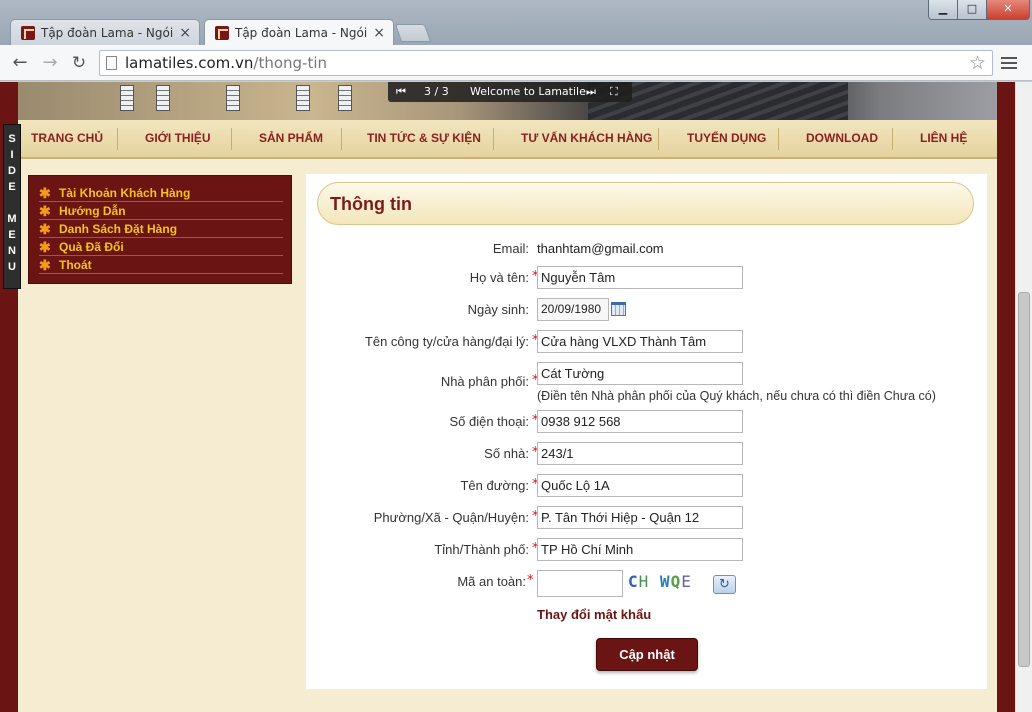 This screenshot has height=712, width=1032. I want to click on window-close-button: ✕, so click(1008, 10).